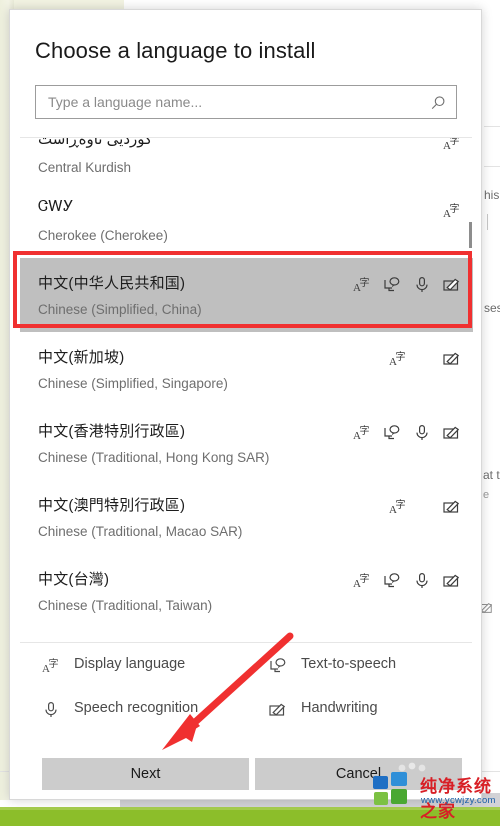 The image size is (500, 826). I want to click on legend-handwriting-label: Handwriting, so click(339, 708).